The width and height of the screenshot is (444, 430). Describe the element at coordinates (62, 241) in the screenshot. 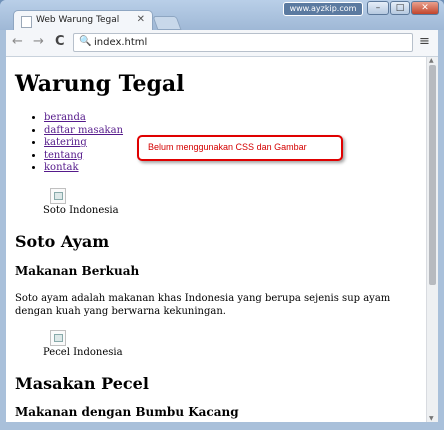

I see `section-heading-soto: Soto Ayam` at that location.